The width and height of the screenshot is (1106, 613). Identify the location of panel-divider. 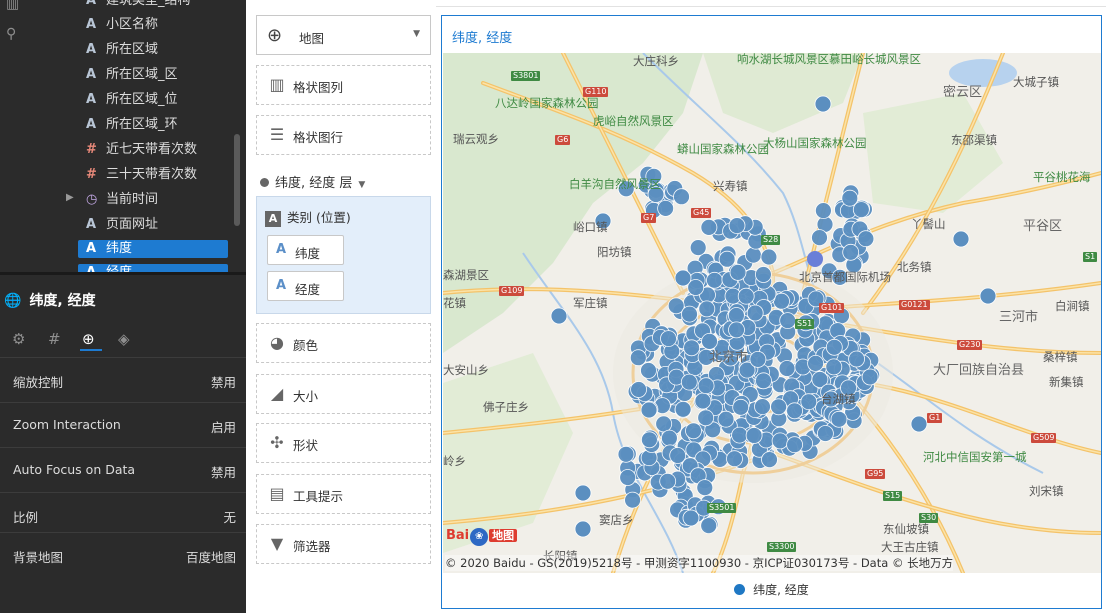
(123, 273).